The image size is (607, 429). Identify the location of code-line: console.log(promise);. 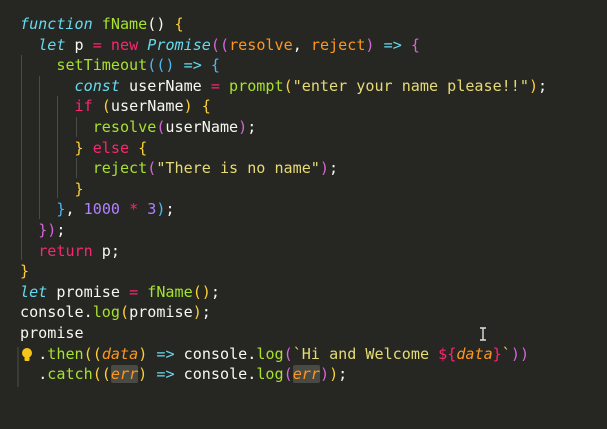
(303, 312).